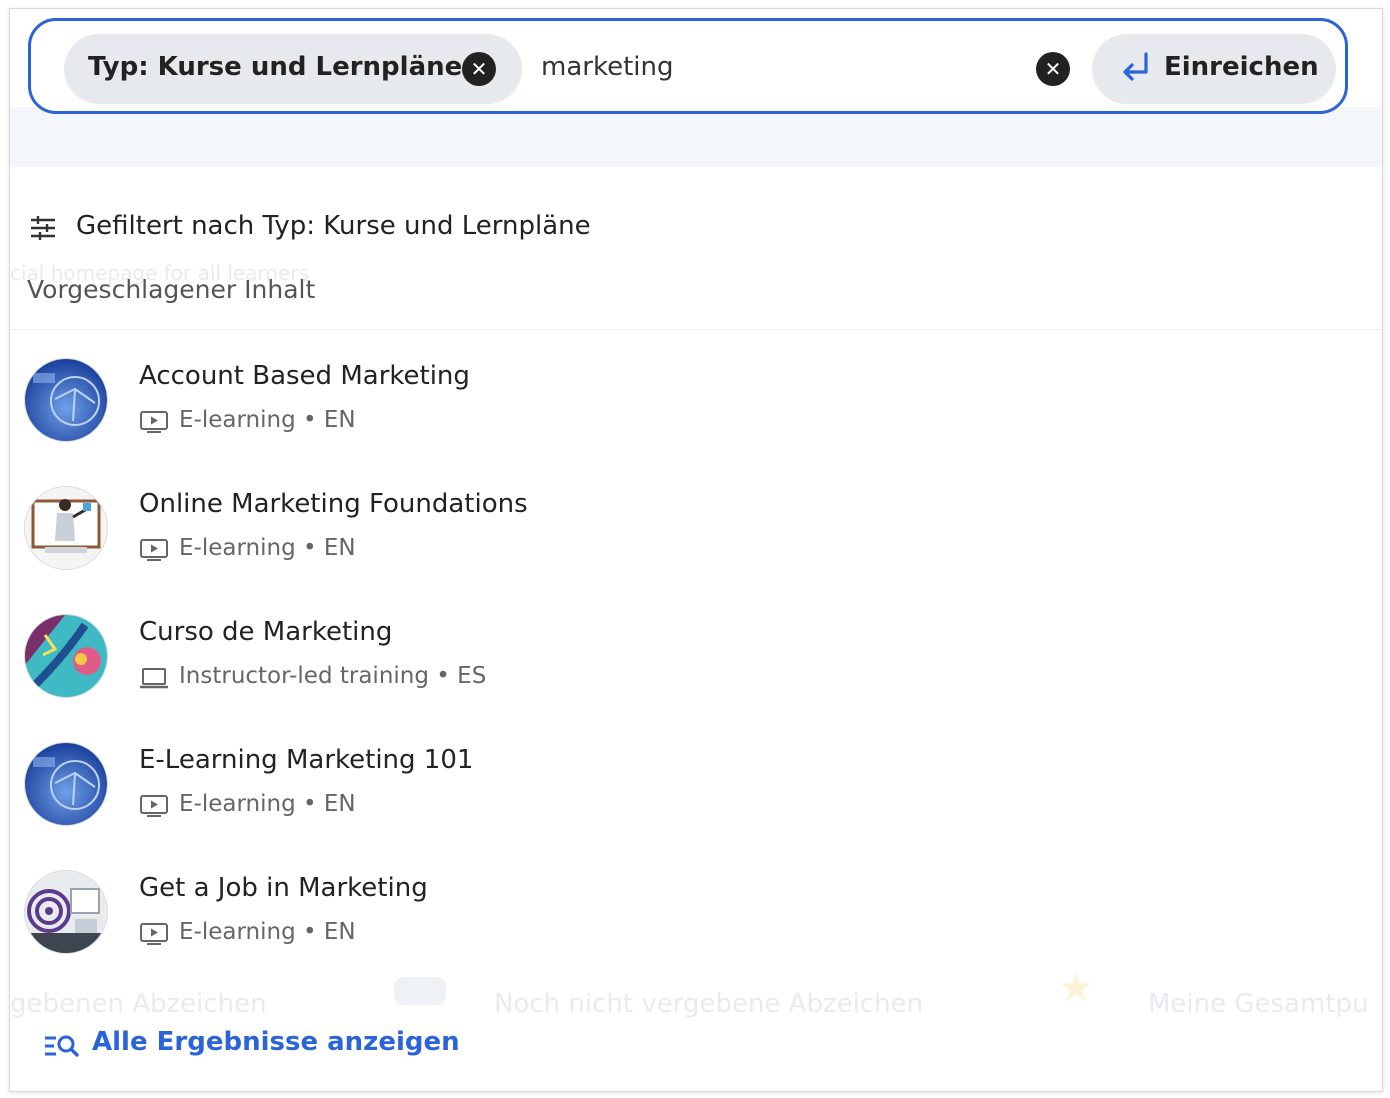  I want to click on type-filter-chip-label: Typ: Kurse und Lernpläne, so click(275, 67).